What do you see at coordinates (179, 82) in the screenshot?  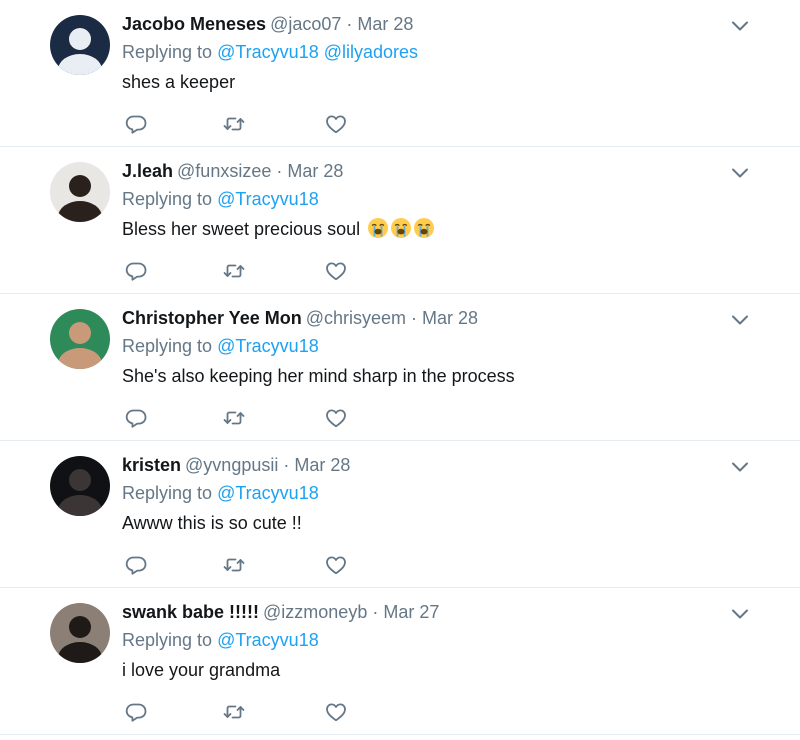 I see `tweet-text-body: shes a keeper` at bounding box center [179, 82].